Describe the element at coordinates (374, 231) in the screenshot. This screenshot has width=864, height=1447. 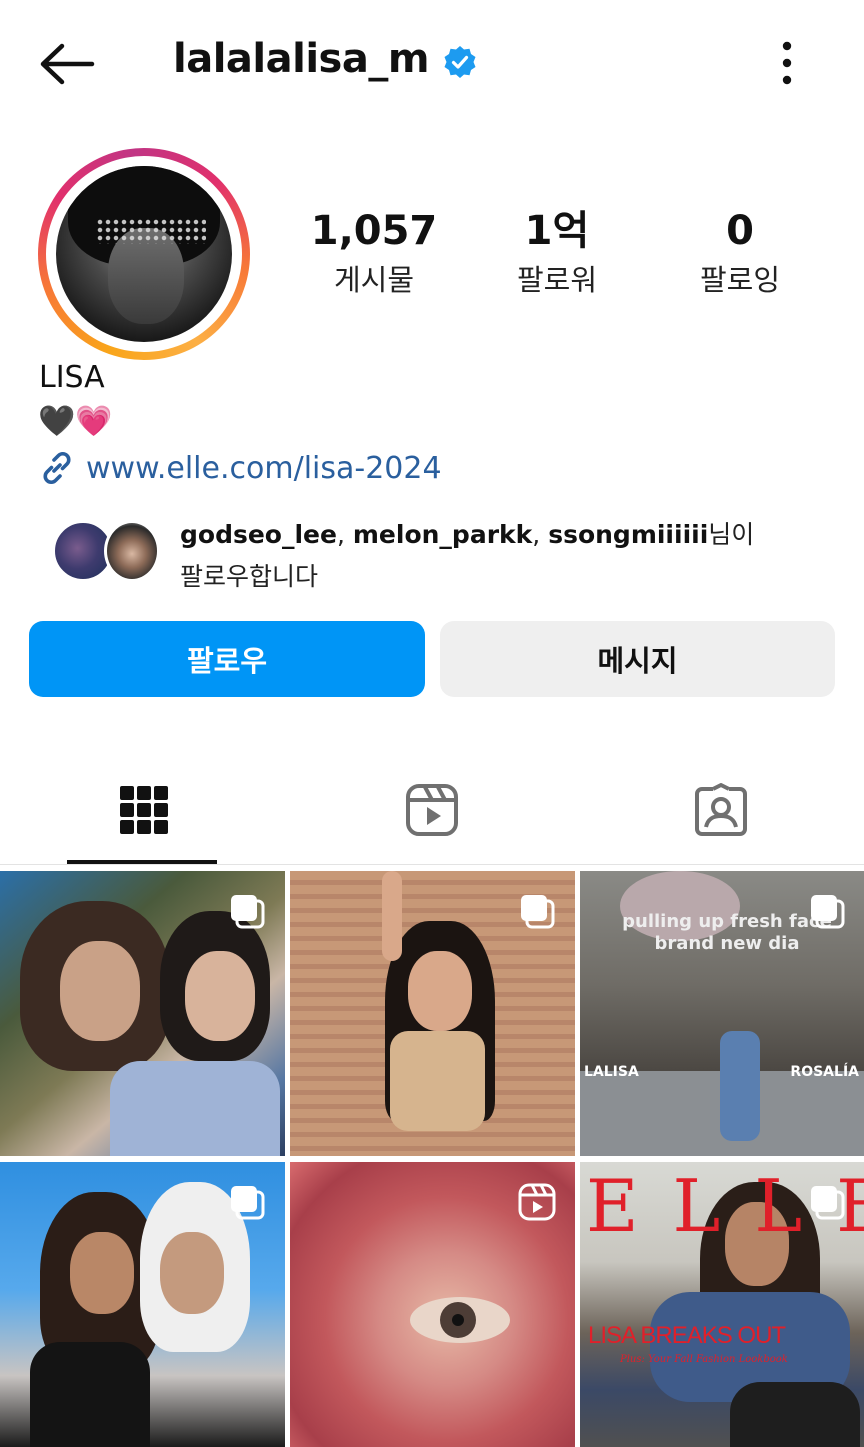
I see `posts-count: 1,057` at that location.